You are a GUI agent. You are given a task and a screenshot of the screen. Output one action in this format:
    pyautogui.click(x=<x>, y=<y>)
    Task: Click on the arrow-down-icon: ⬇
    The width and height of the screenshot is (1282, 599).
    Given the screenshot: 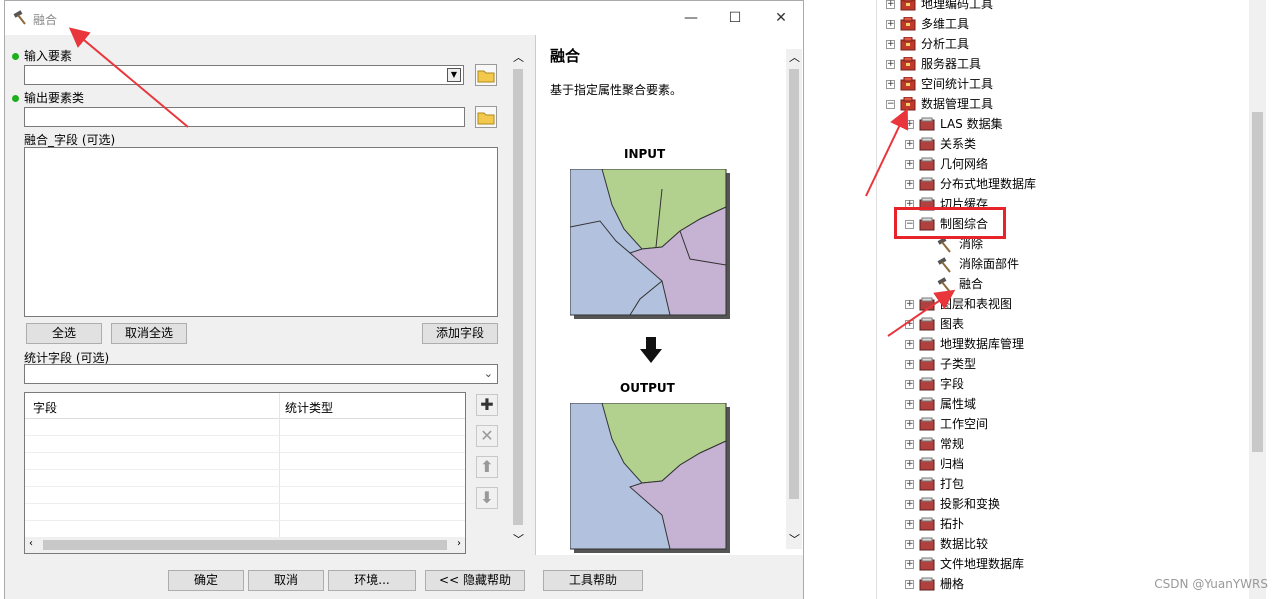 What is the action you would take?
    pyautogui.click(x=487, y=497)
    